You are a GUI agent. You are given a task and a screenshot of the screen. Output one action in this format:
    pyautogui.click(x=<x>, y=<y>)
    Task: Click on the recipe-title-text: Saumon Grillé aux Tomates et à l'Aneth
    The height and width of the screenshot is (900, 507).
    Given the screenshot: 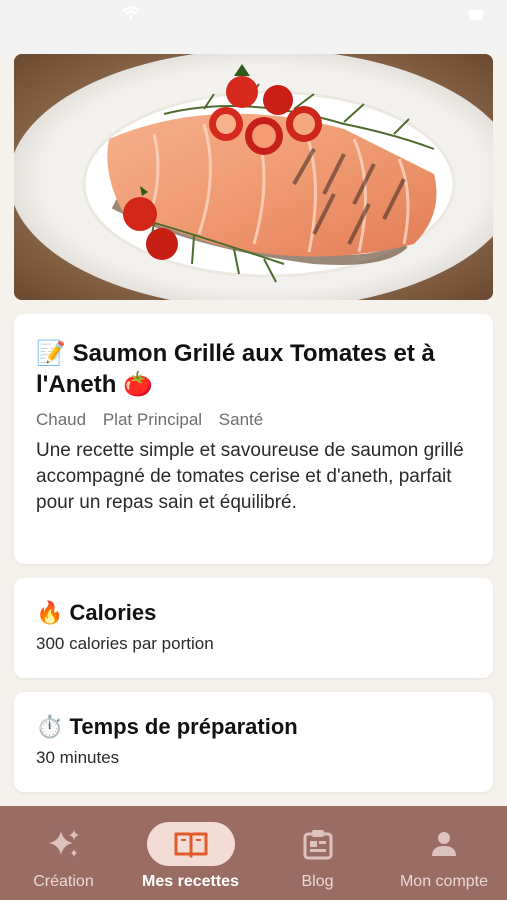 What is the action you would take?
    pyautogui.click(x=235, y=369)
    